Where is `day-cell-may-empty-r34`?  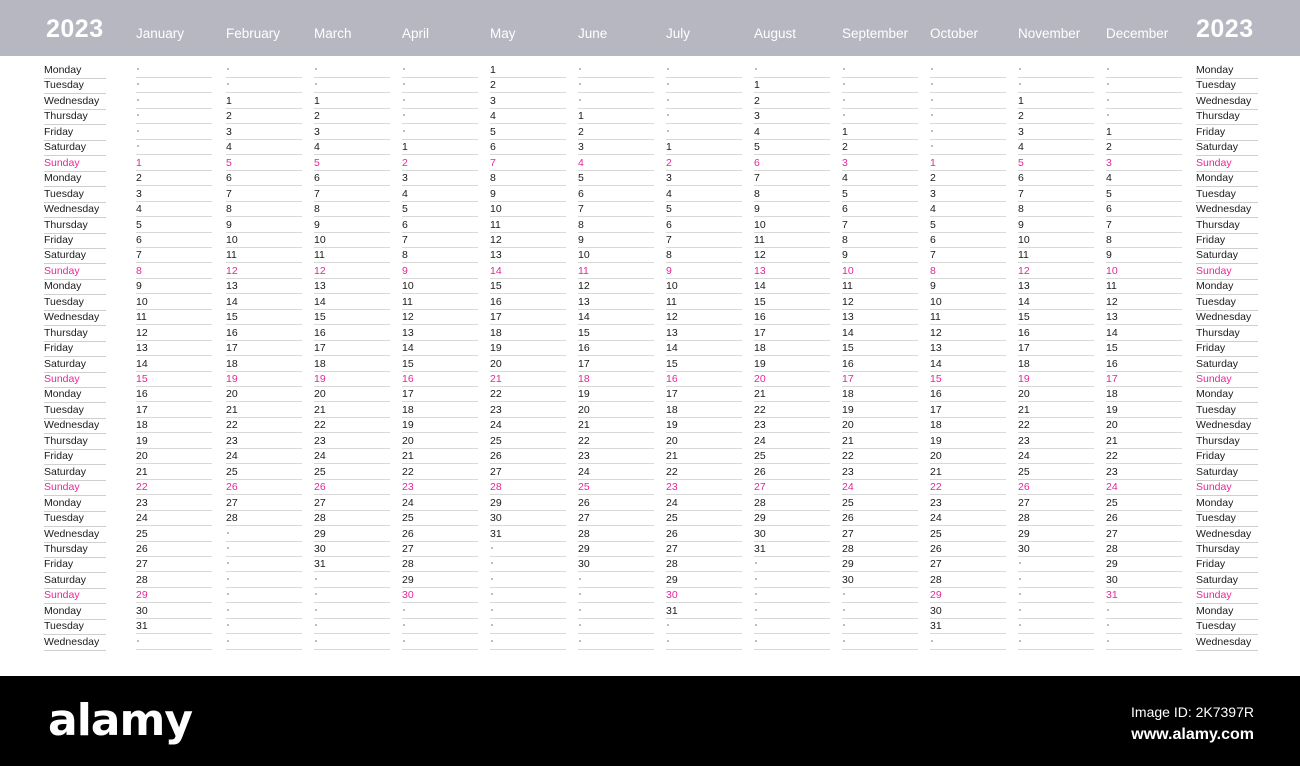 day-cell-may-empty-r34 is located at coordinates (528, 597).